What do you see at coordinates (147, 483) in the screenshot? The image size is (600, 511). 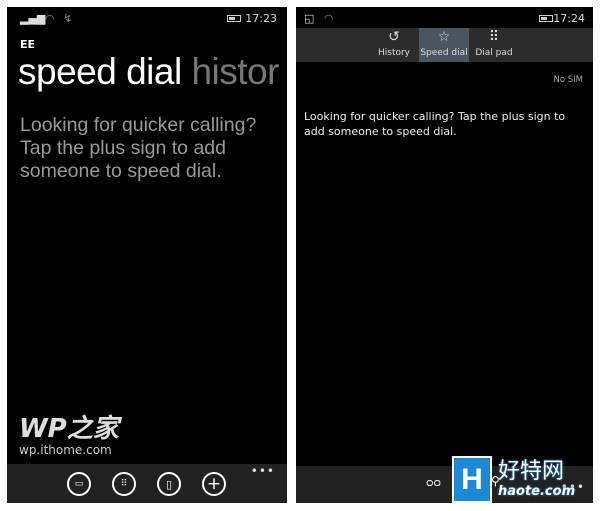 I see `app-bar: ▭ ⠿ ▯ + •••` at bounding box center [147, 483].